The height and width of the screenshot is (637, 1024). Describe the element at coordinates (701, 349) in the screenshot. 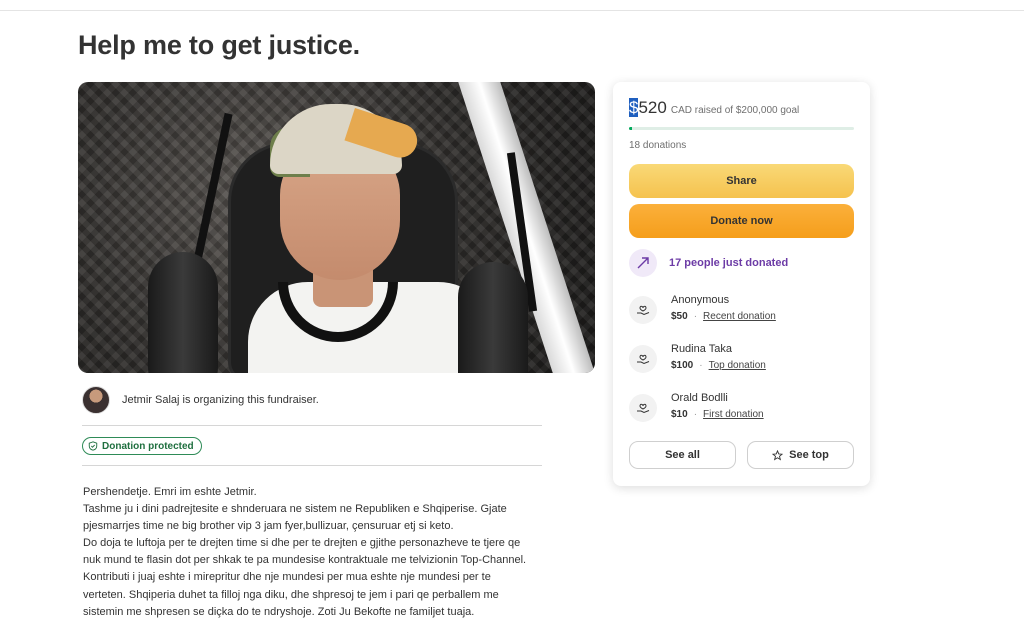

I see `donor-name: Rudina Taka` at that location.